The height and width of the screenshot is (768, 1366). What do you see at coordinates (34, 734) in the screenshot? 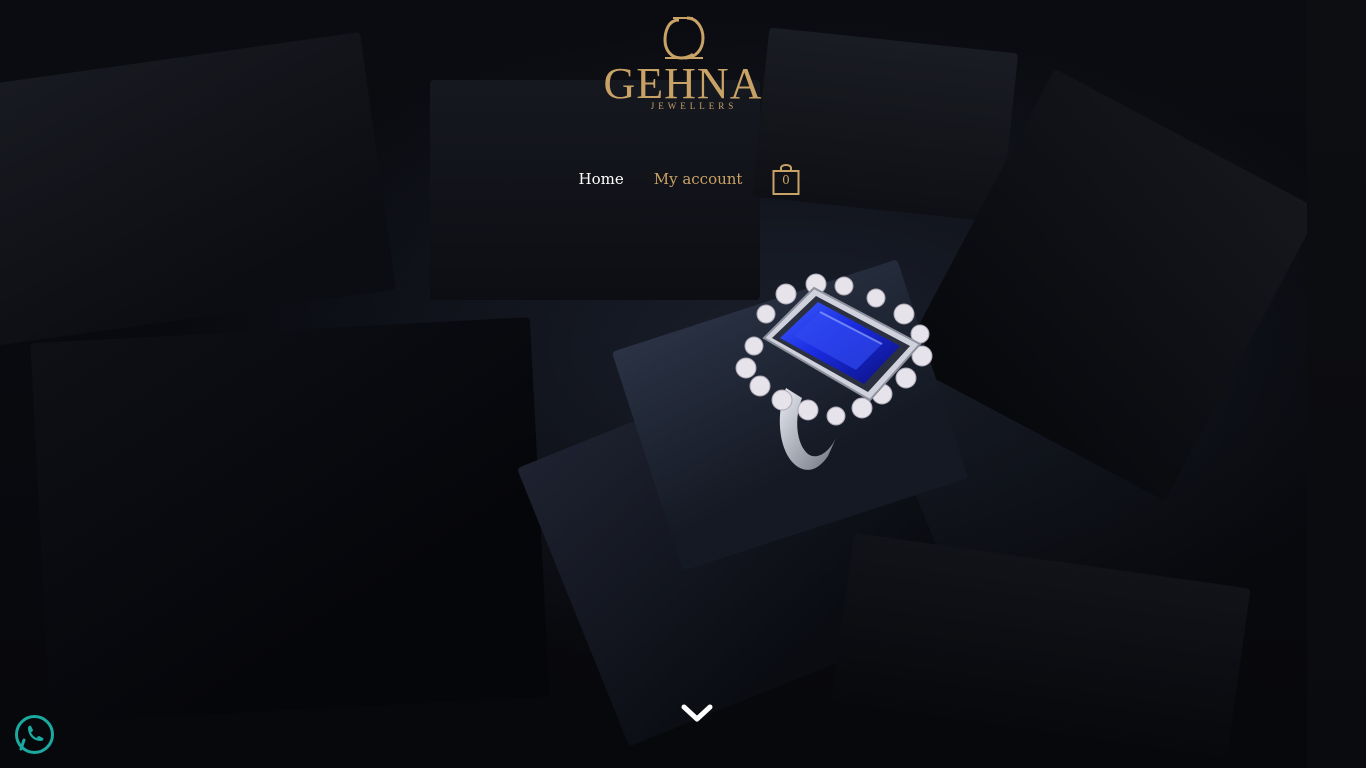
I see `whatsapp-icon` at bounding box center [34, 734].